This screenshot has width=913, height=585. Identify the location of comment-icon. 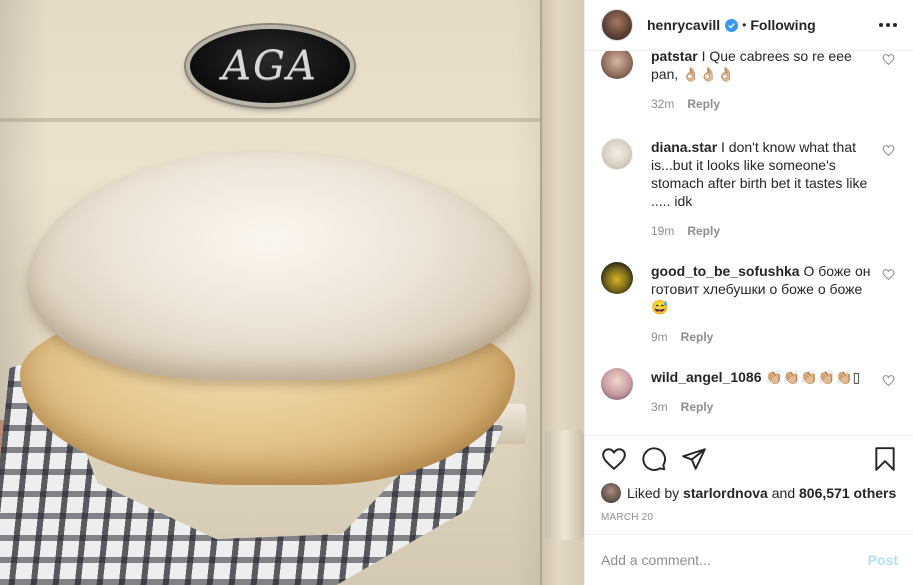
(654, 459).